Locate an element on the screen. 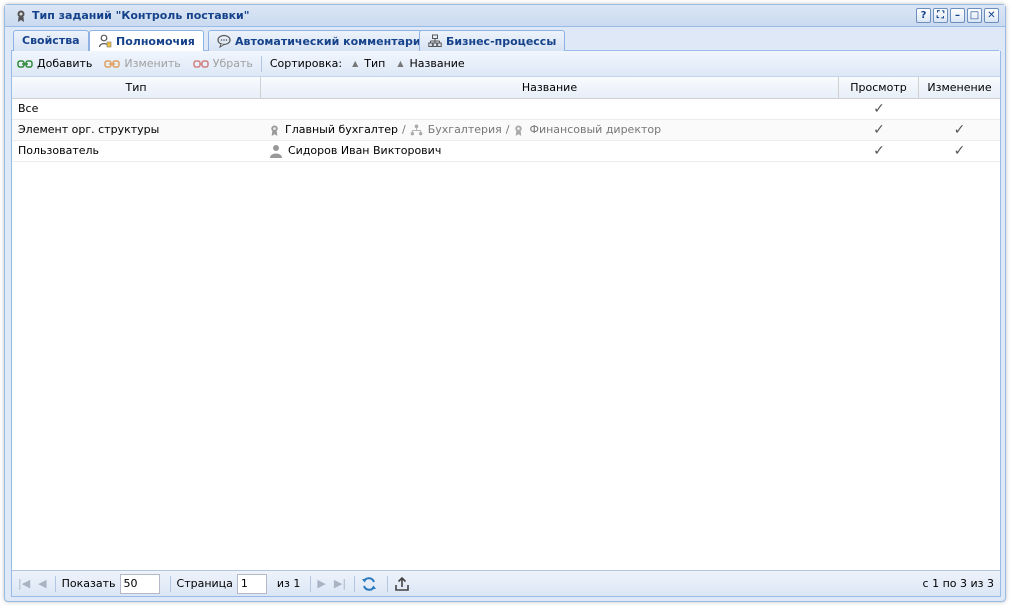 This screenshot has height=608, width=1012. add-button: Добавить is located at coordinates (54, 63).